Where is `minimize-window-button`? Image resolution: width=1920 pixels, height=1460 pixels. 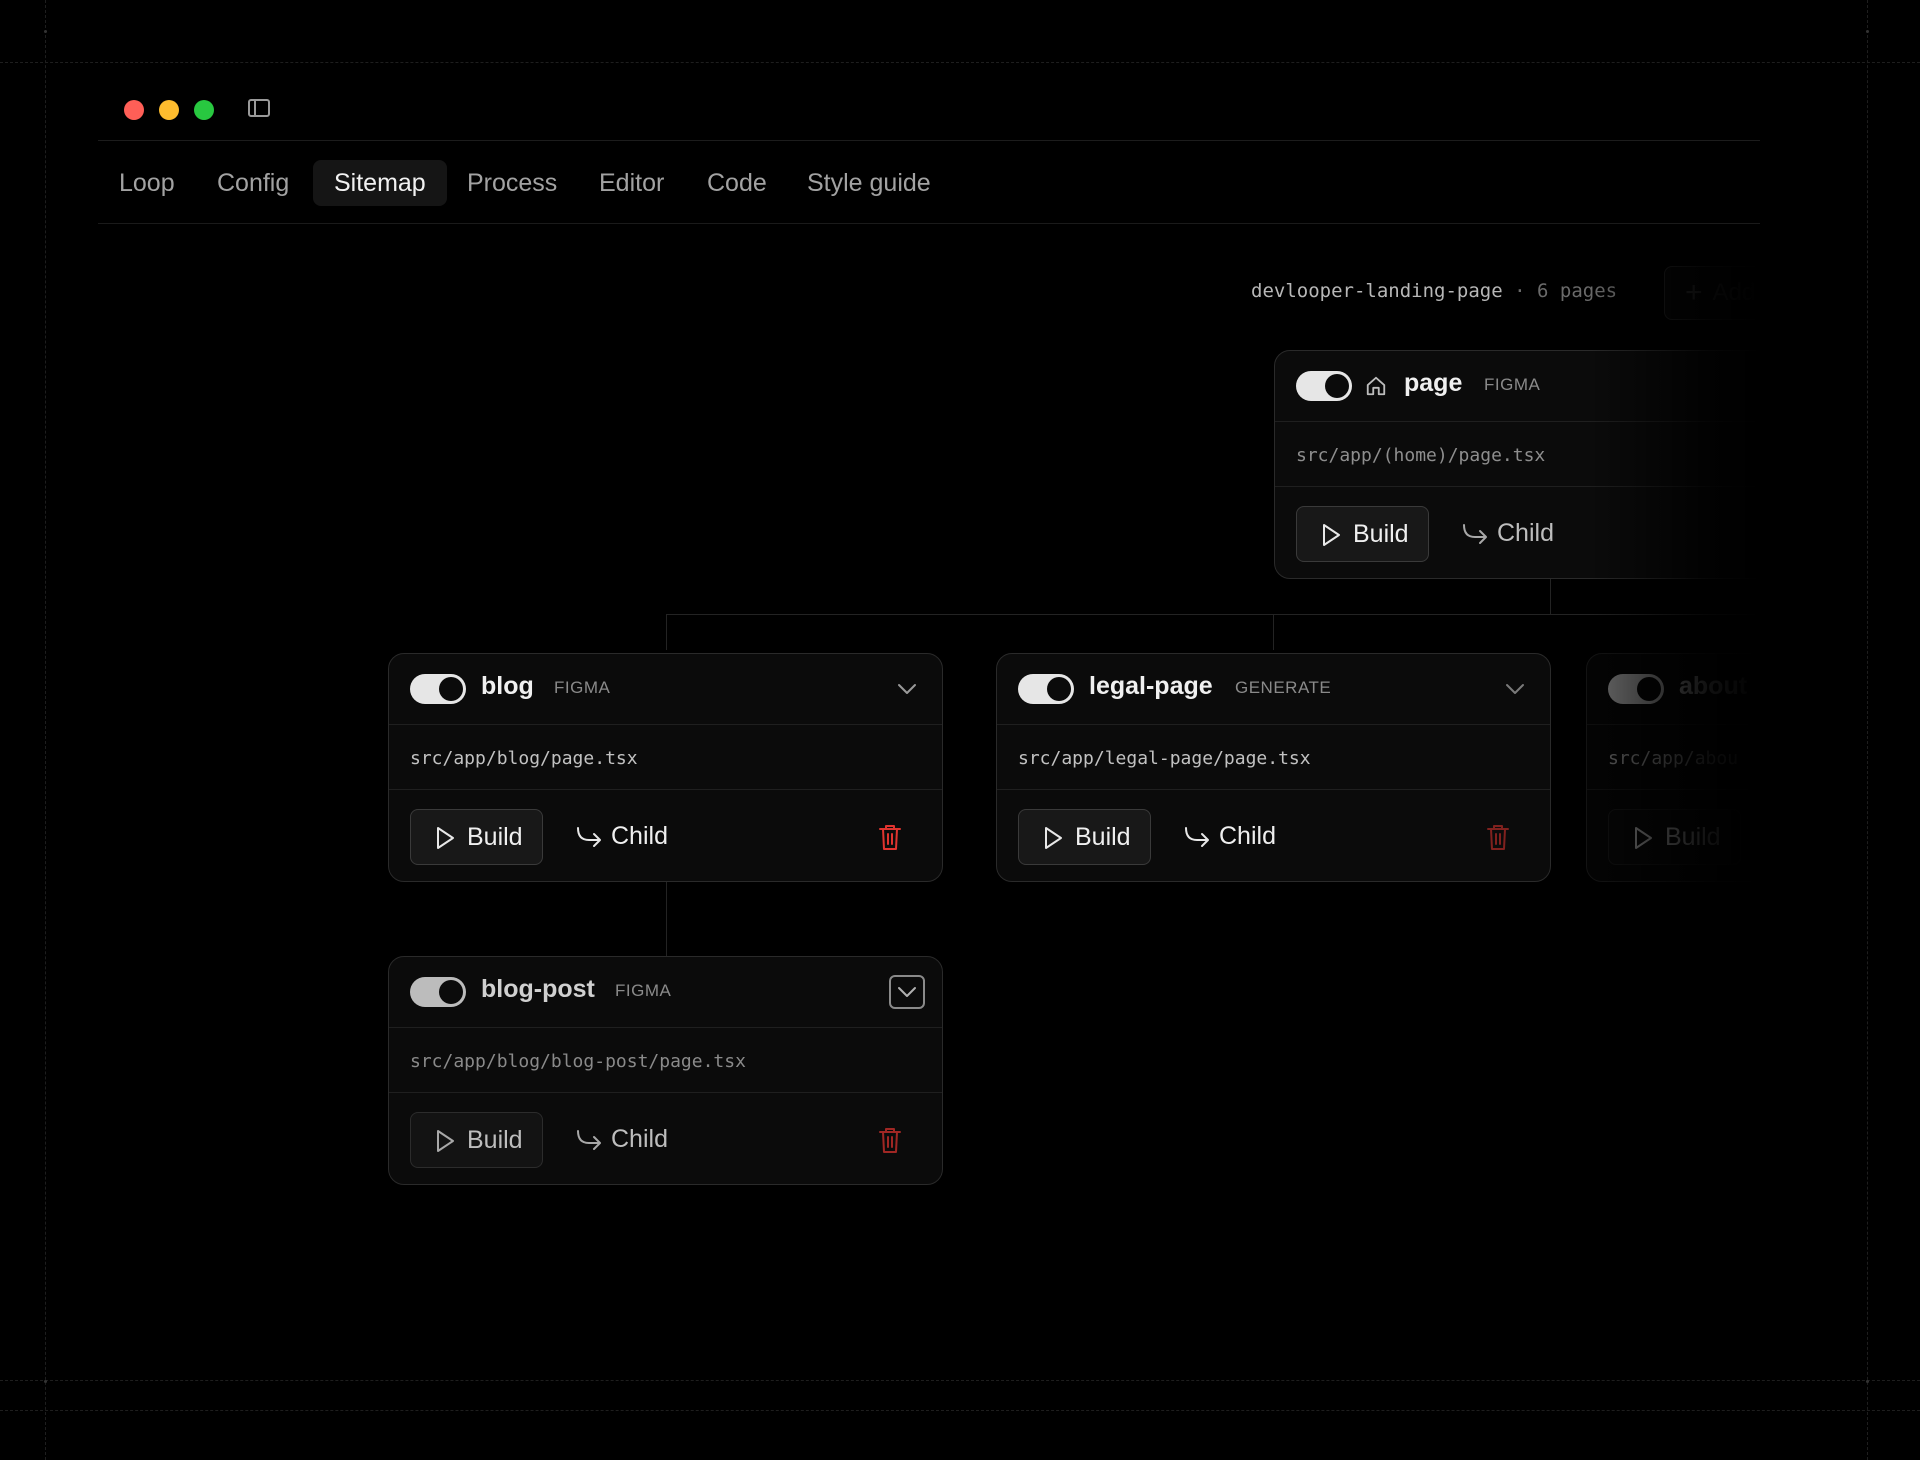 minimize-window-button is located at coordinates (169, 110).